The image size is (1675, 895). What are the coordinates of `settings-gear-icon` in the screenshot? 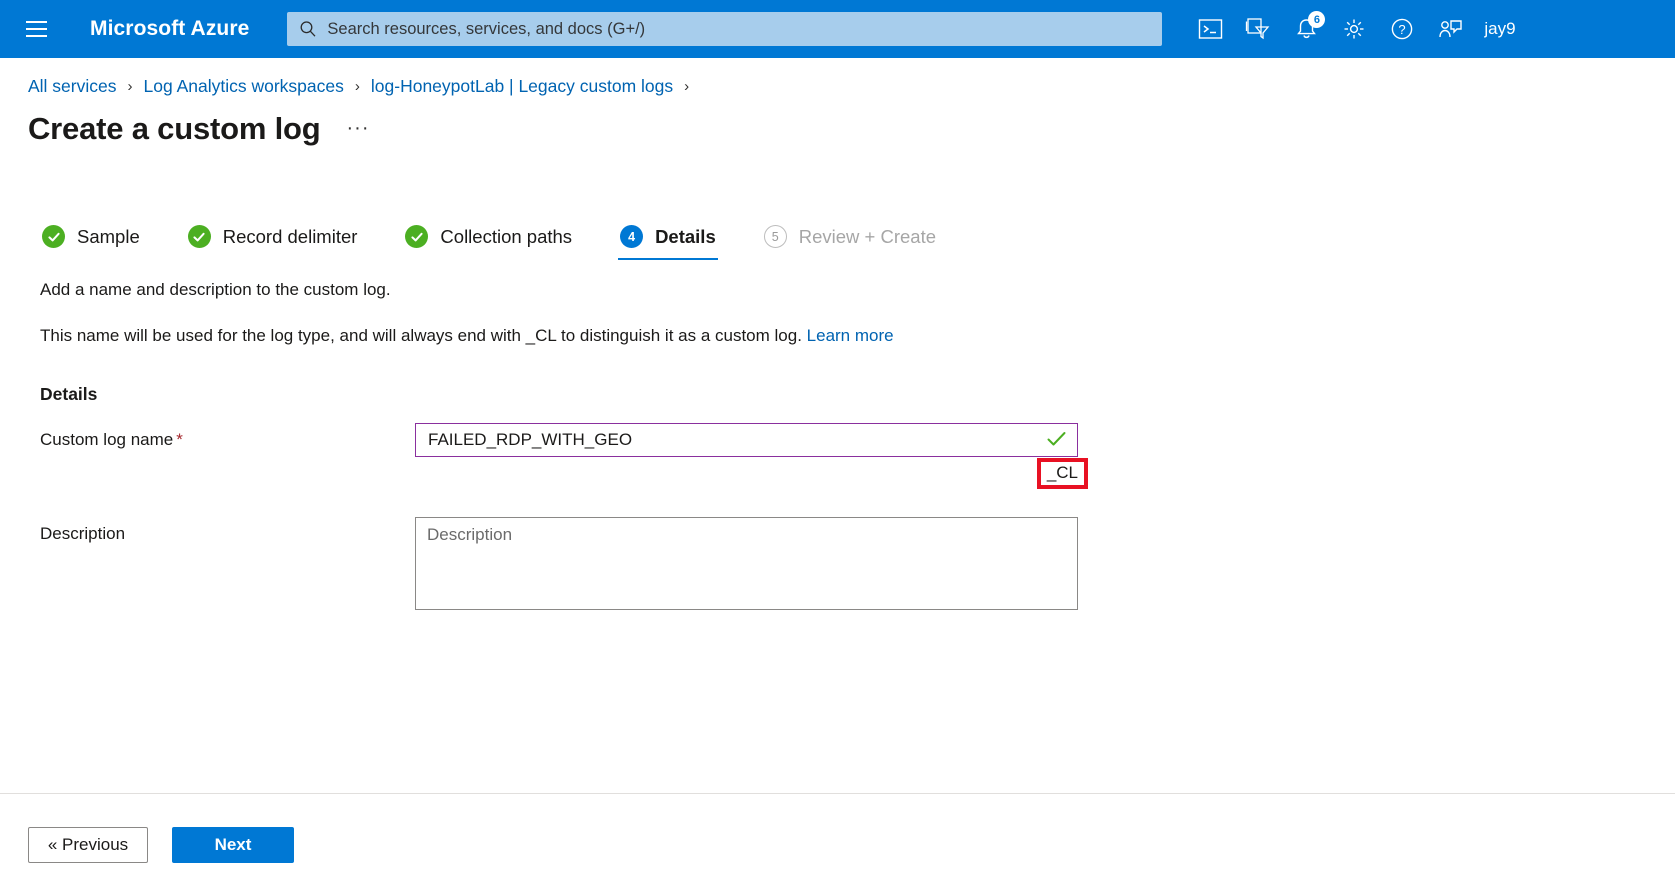 It's located at (1354, 29).